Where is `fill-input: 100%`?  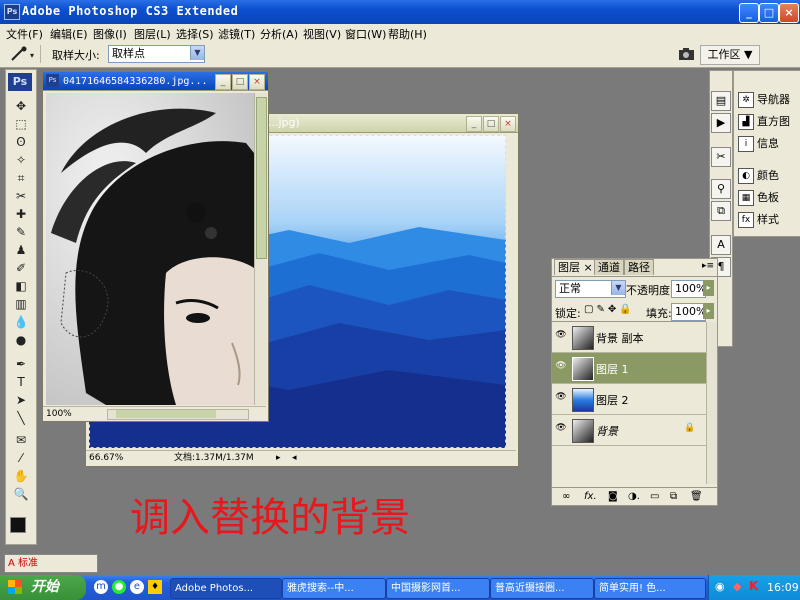
fill-input: 100% is located at coordinates (688, 312).